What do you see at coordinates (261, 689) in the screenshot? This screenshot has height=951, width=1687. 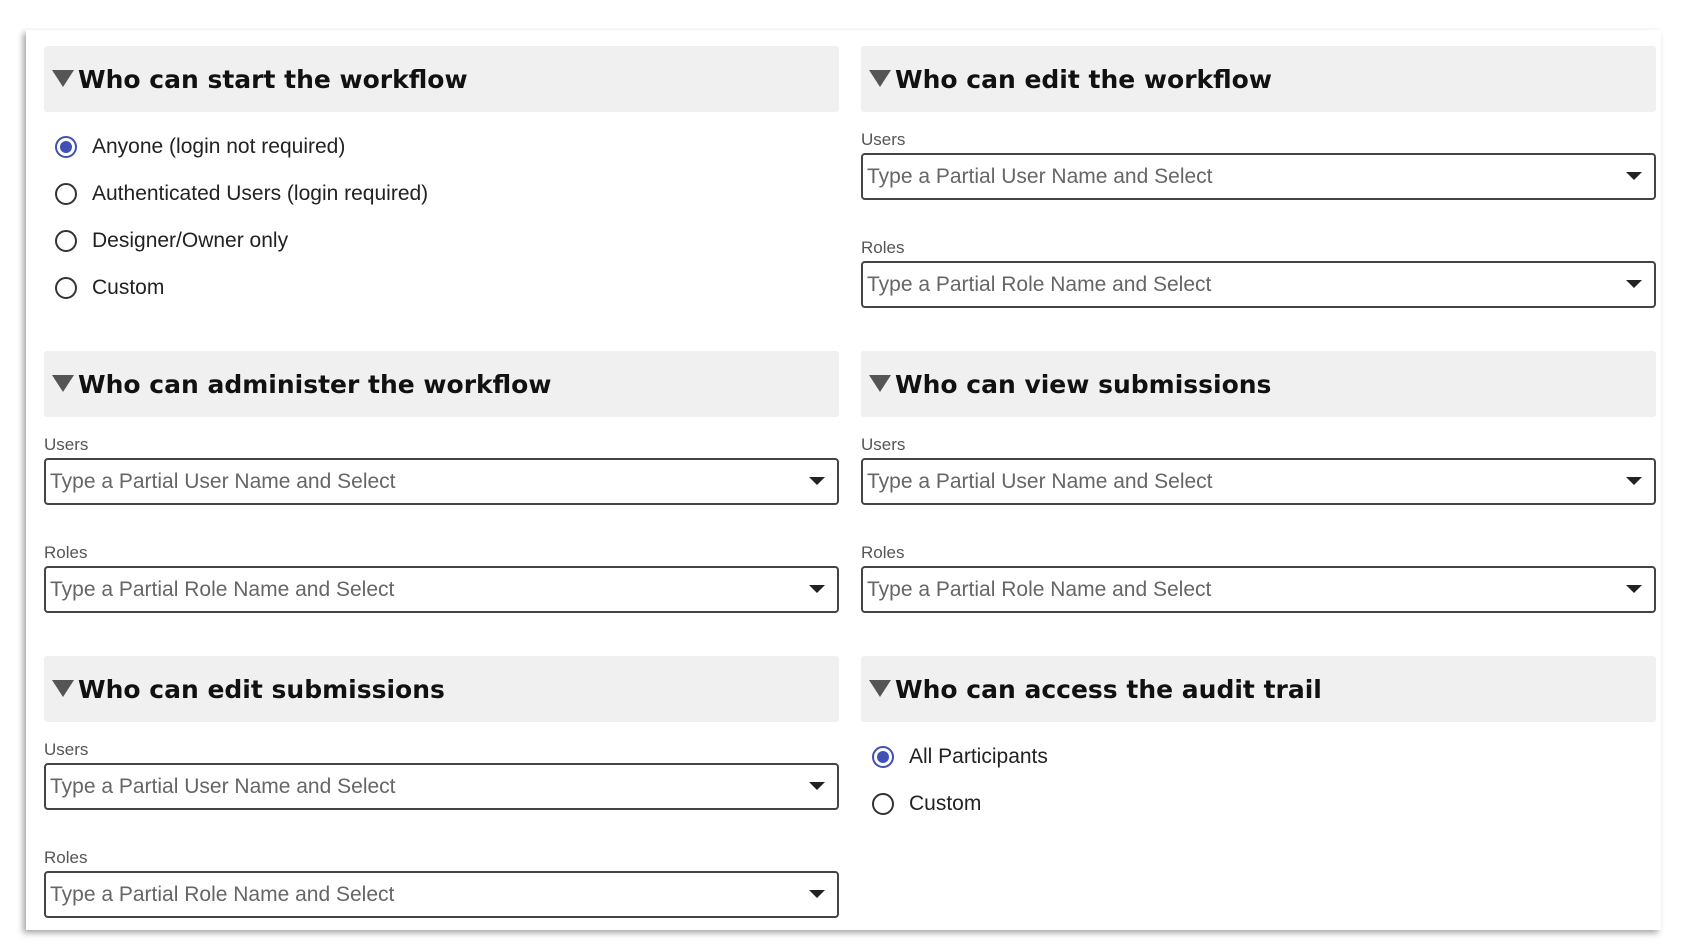 I see `section-title: Who can edit submissions` at bounding box center [261, 689].